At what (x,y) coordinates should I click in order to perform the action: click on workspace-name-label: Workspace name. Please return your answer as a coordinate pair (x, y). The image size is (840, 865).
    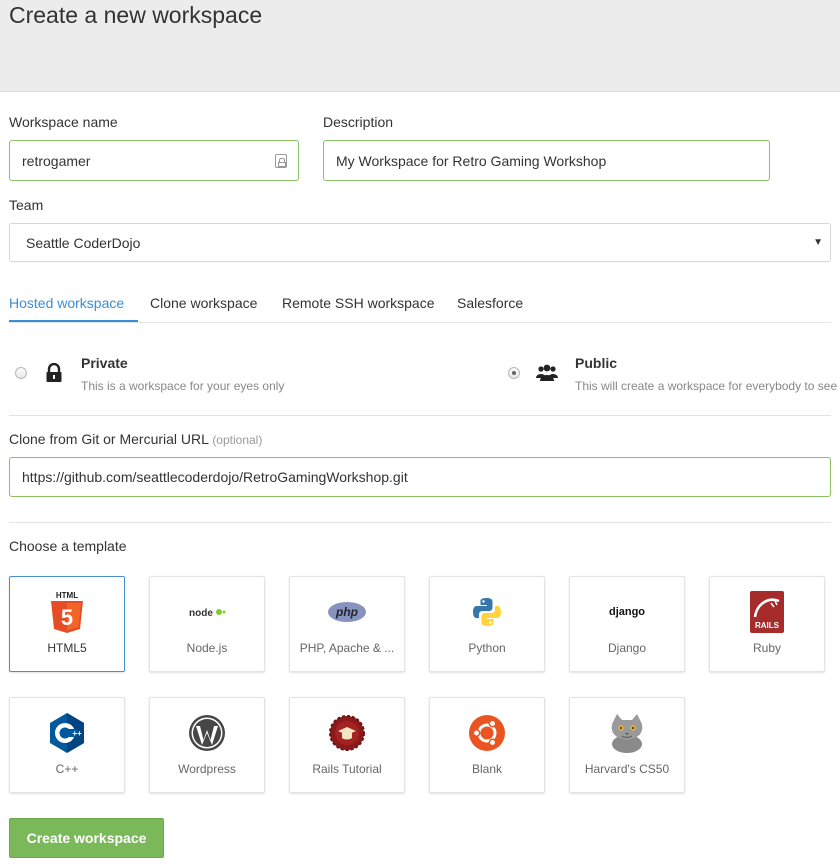
    Looking at the image, I should click on (63, 122).